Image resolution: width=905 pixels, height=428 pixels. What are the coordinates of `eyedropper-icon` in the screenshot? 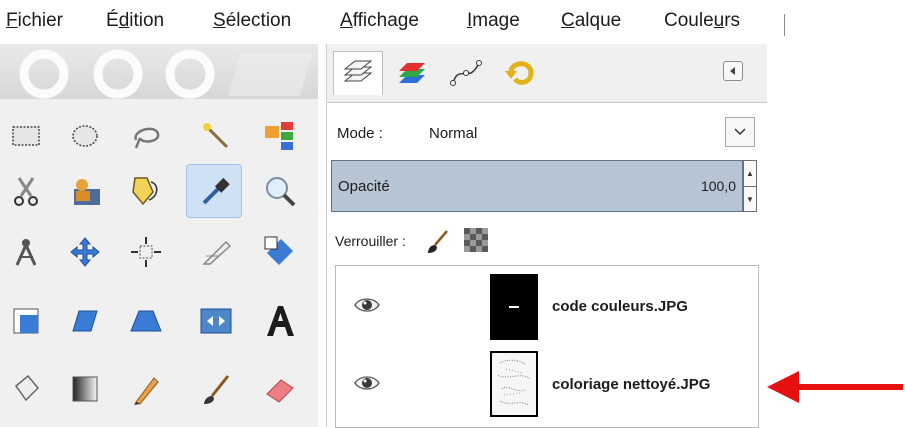 It's located at (216, 191).